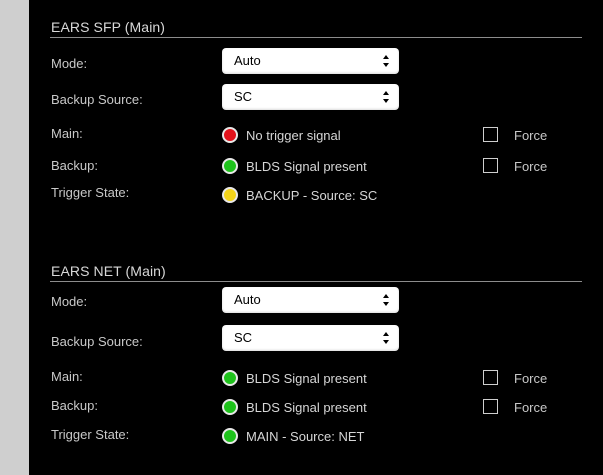 This screenshot has height=475, width=603. What do you see at coordinates (293, 135) in the screenshot?
I see `main-status-text: No trigger signal` at bounding box center [293, 135].